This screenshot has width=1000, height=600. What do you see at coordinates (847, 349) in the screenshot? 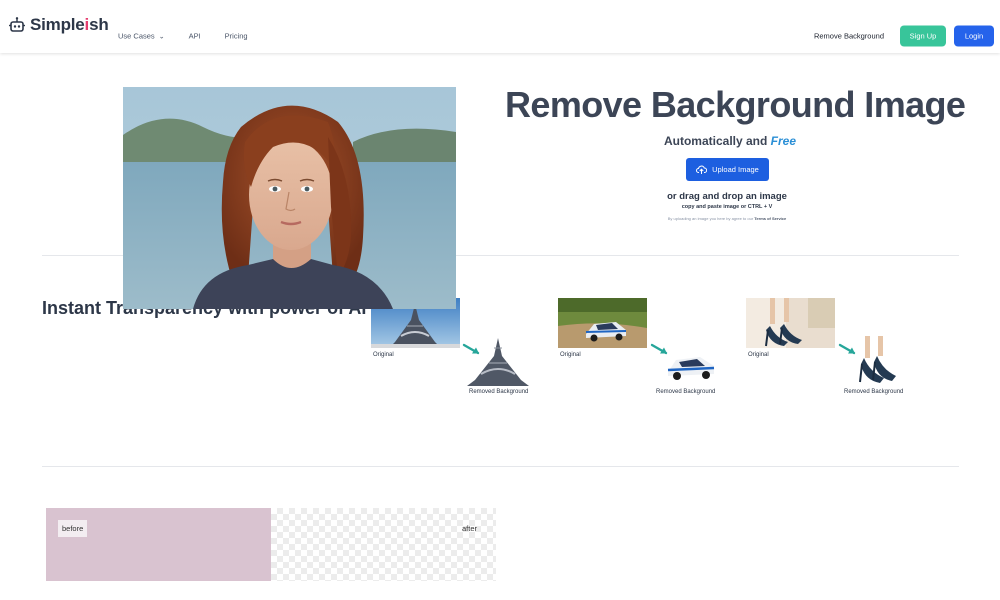
I see `arrow-right-icon` at bounding box center [847, 349].